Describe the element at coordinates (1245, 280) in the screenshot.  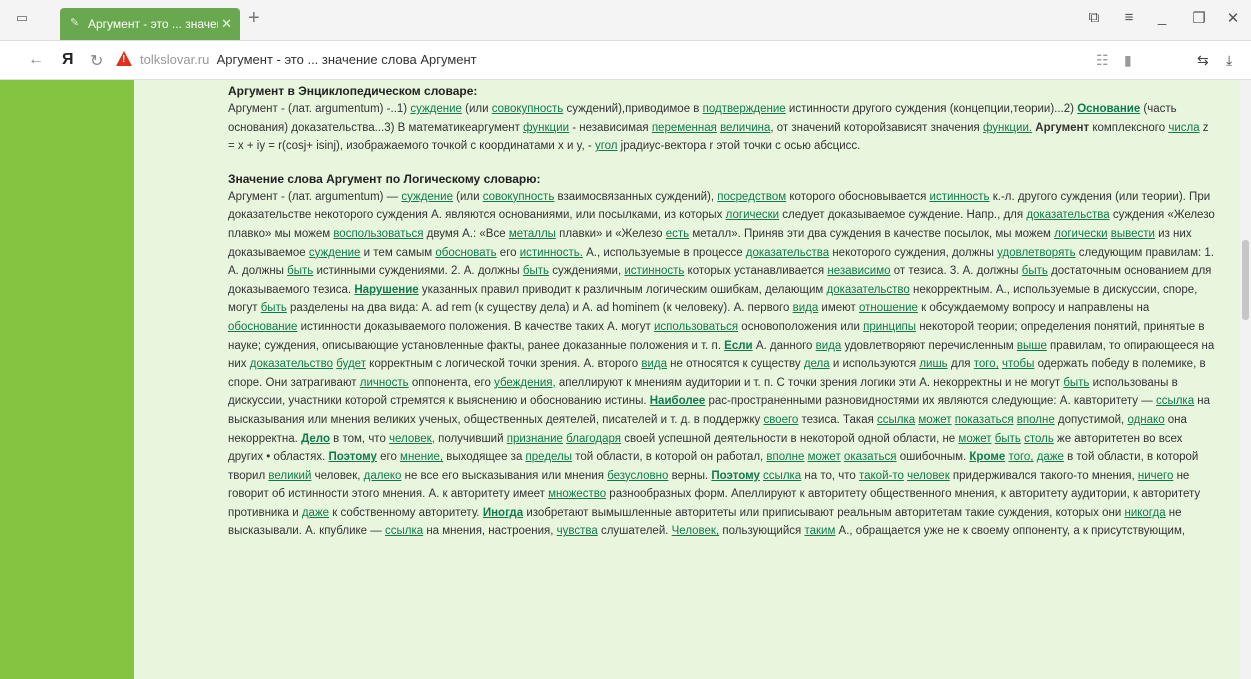
I see `scrollbar-thumb` at that location.